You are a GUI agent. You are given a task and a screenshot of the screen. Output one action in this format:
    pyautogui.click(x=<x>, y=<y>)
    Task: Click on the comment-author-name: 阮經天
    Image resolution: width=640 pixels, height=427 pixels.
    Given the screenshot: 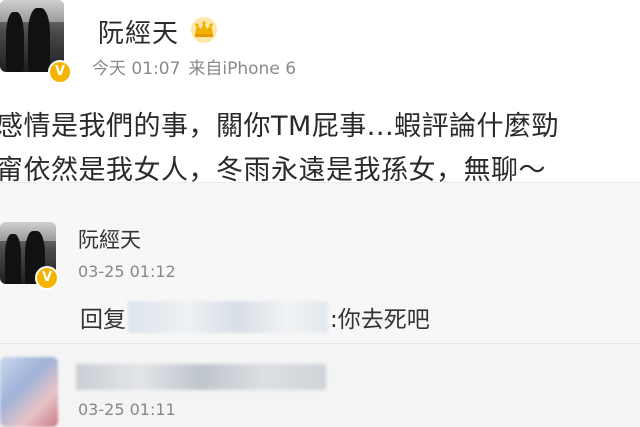 What is the action you would take?
    pyautogui.click(x=109, y=239)
    